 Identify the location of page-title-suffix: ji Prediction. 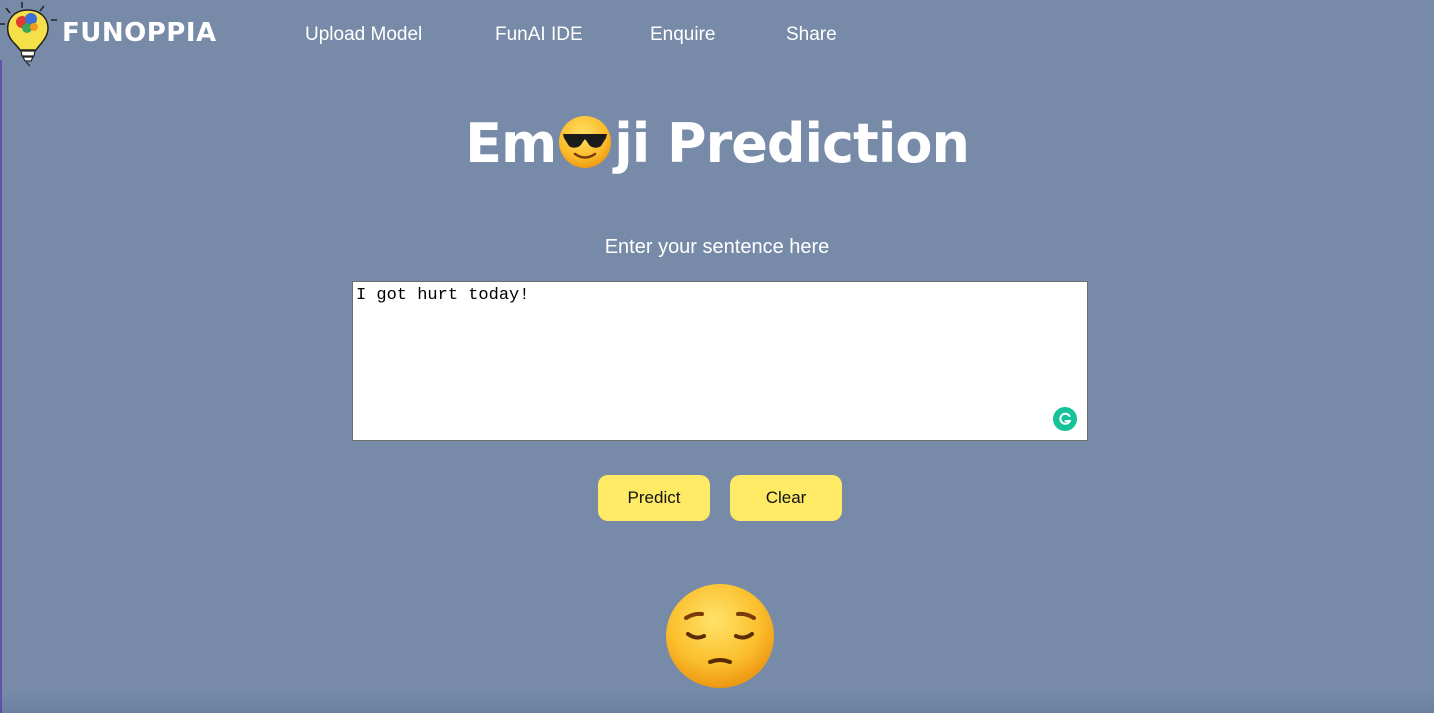
(792, 143).